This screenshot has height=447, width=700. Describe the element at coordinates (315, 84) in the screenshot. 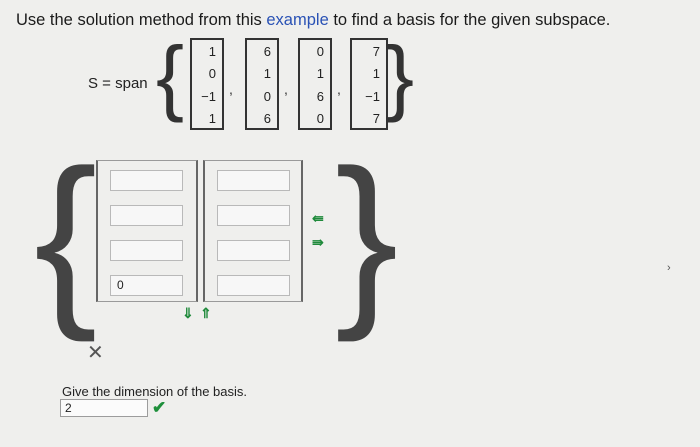

I see `span-vector-3: 0 1 6 0` at that location.